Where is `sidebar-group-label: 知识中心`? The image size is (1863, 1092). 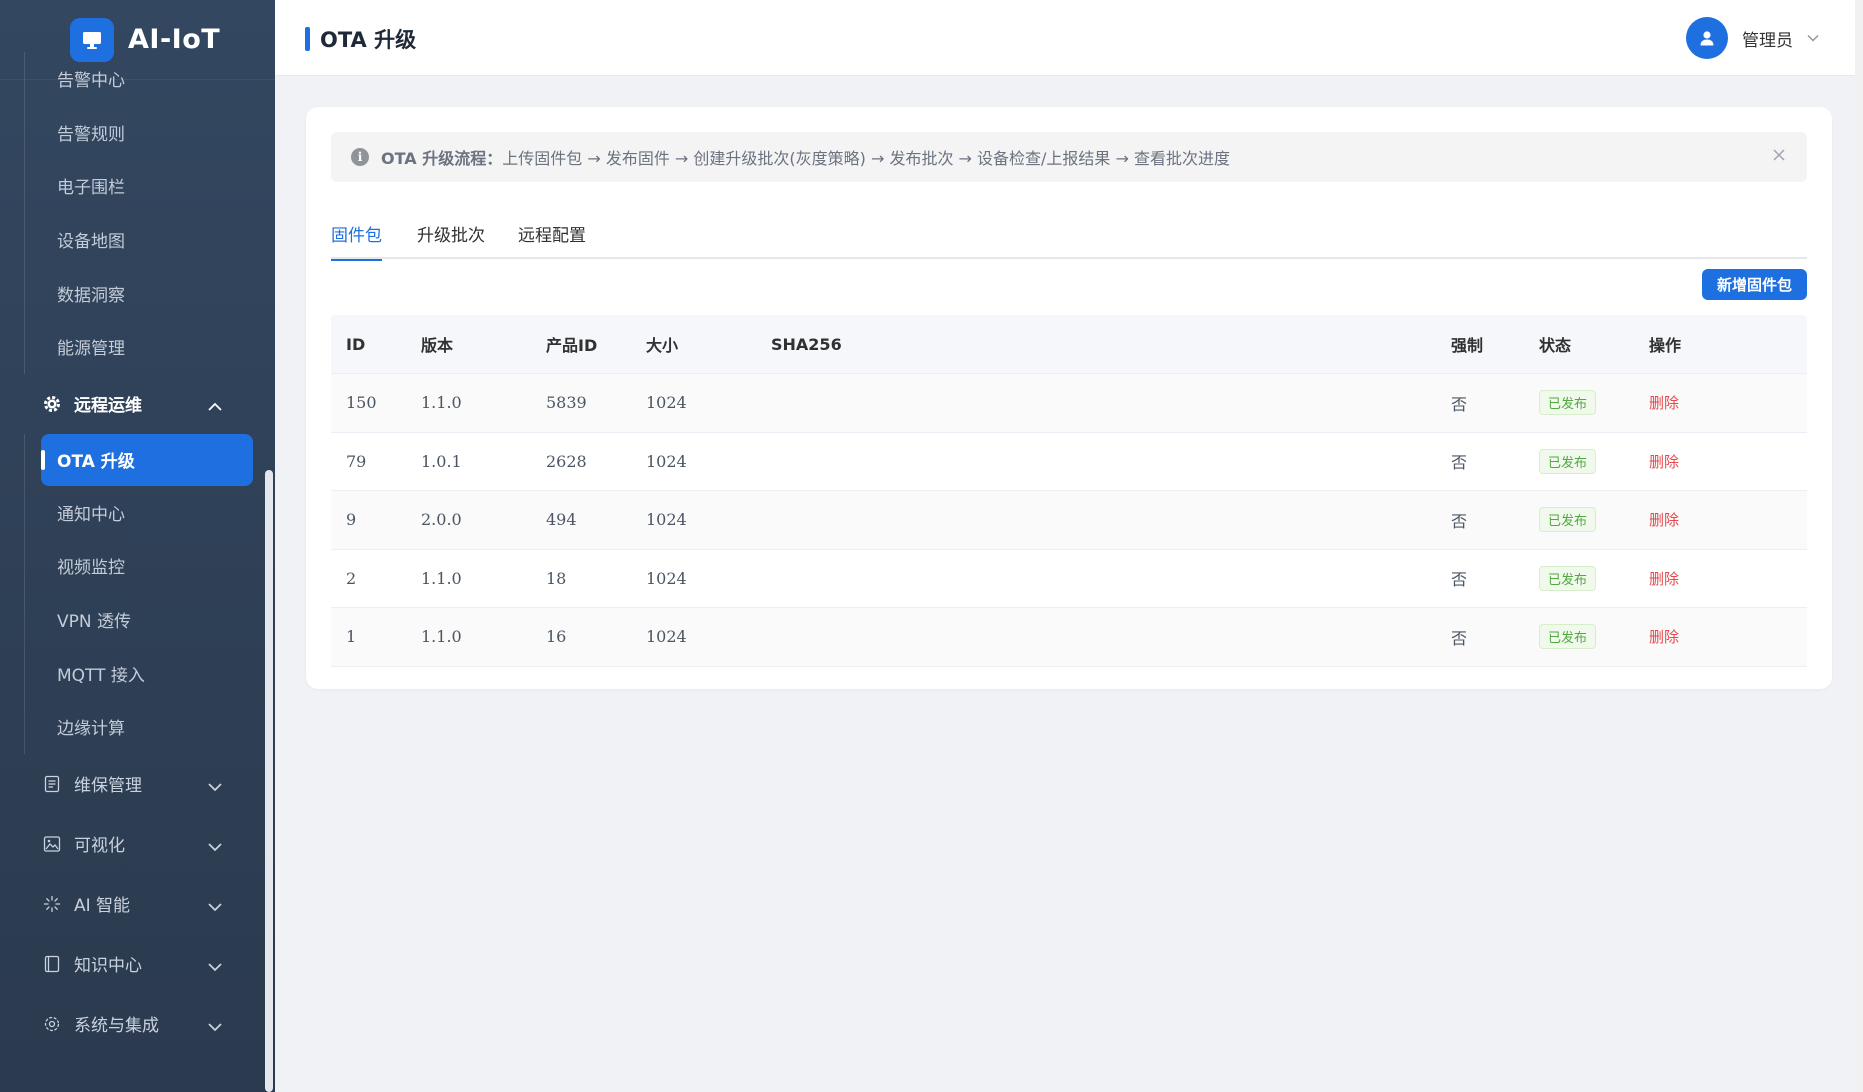
sidebar-group-label: 知识中心 is located at coordinates (108, 966).